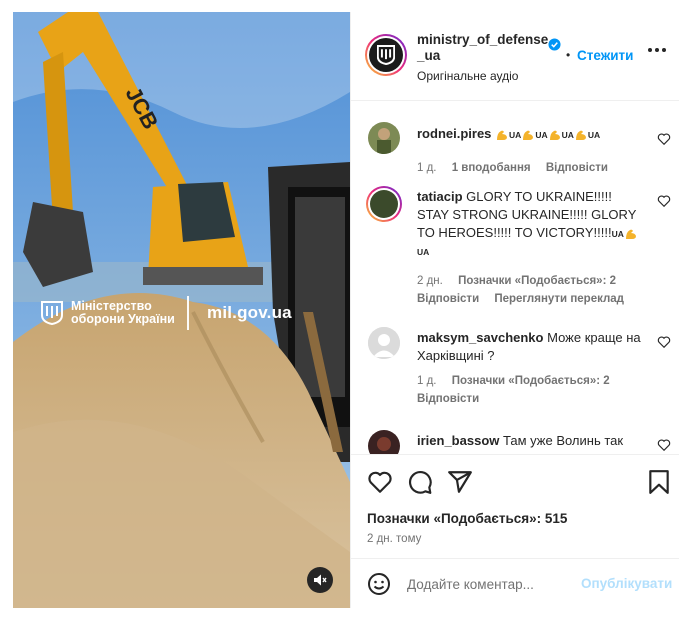  I want to click on comment-username: maksym_savchenko, so click(480, 337).